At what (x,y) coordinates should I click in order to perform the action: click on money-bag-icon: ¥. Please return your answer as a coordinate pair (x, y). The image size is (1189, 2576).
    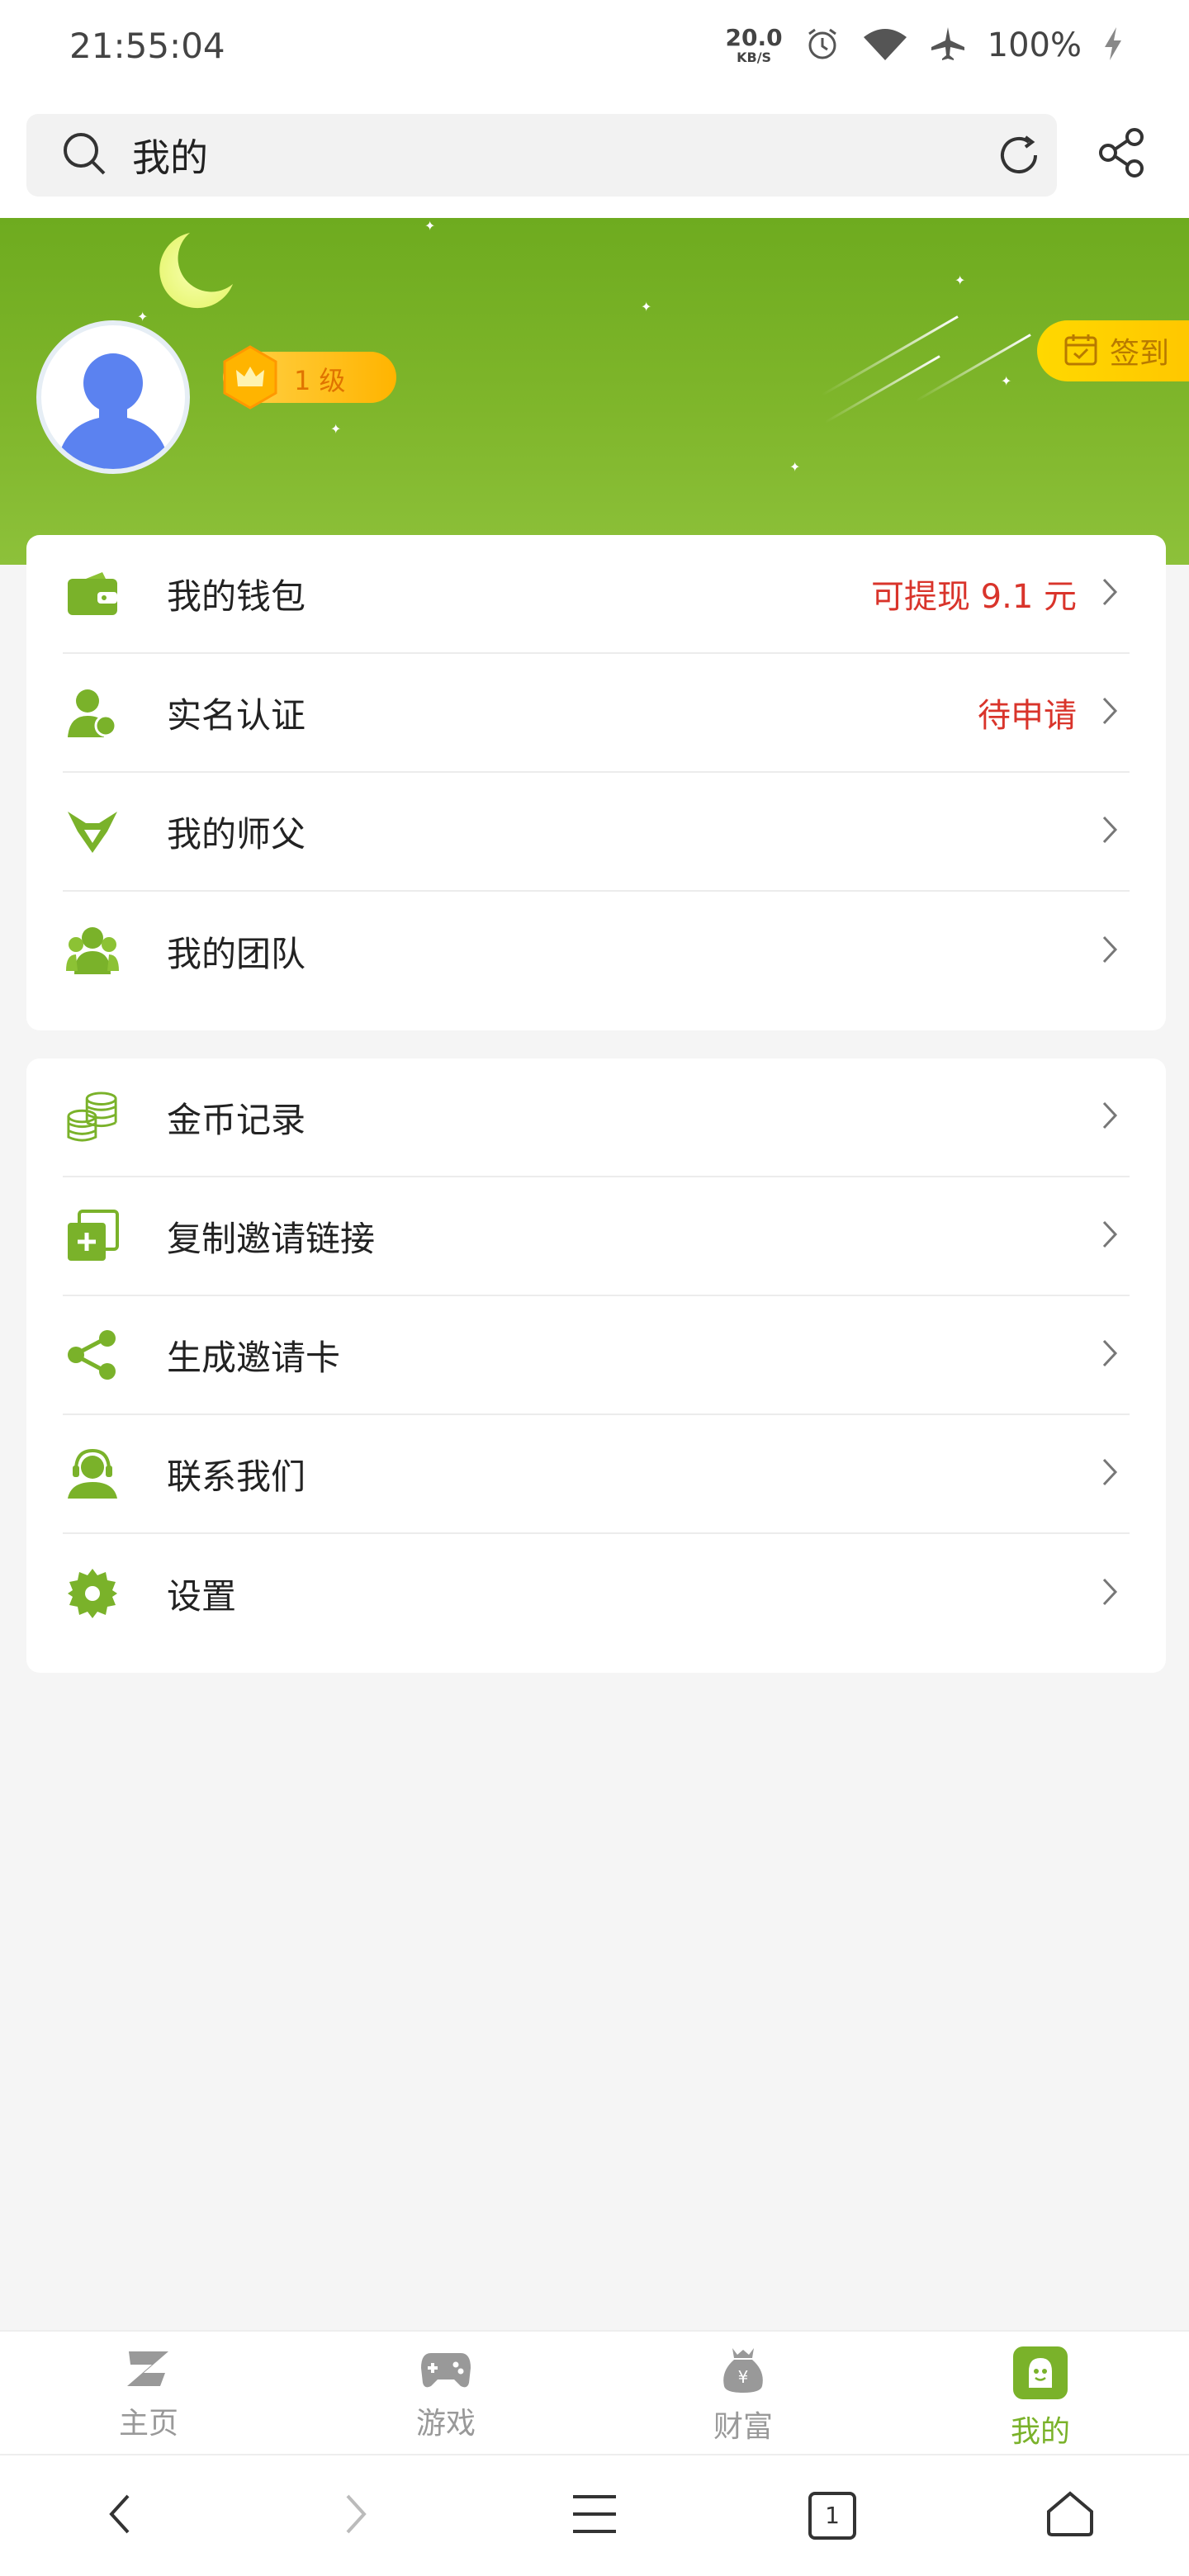
    Looking at the image, I should click on (743, 2372).